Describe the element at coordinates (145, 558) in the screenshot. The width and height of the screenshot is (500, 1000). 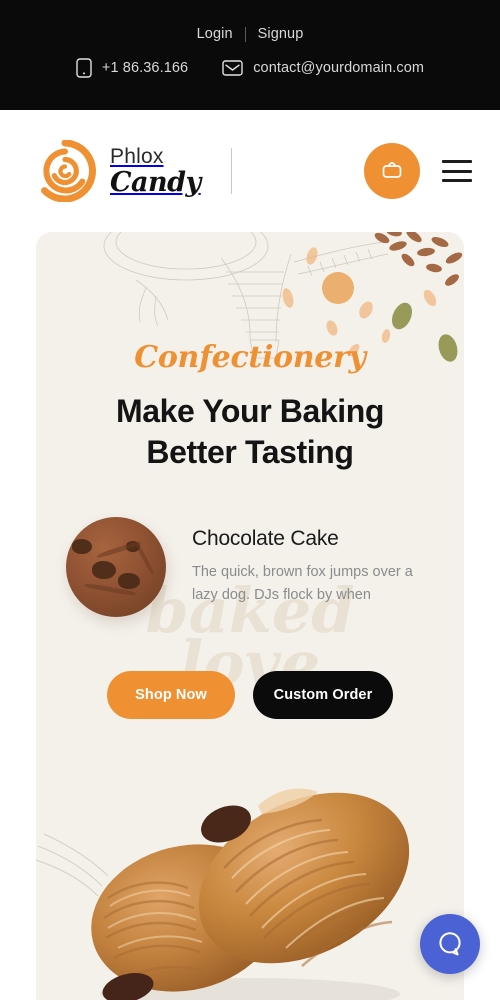
I see `cookie-crack` at that location.